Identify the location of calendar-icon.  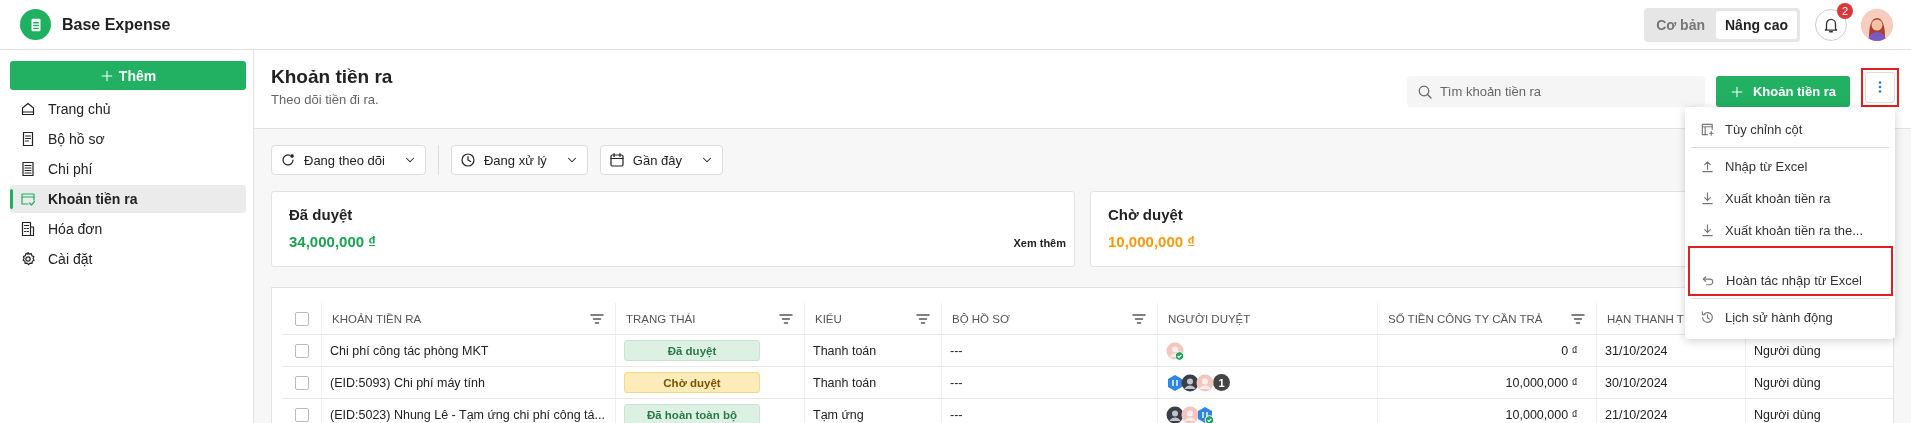
(616, 160).